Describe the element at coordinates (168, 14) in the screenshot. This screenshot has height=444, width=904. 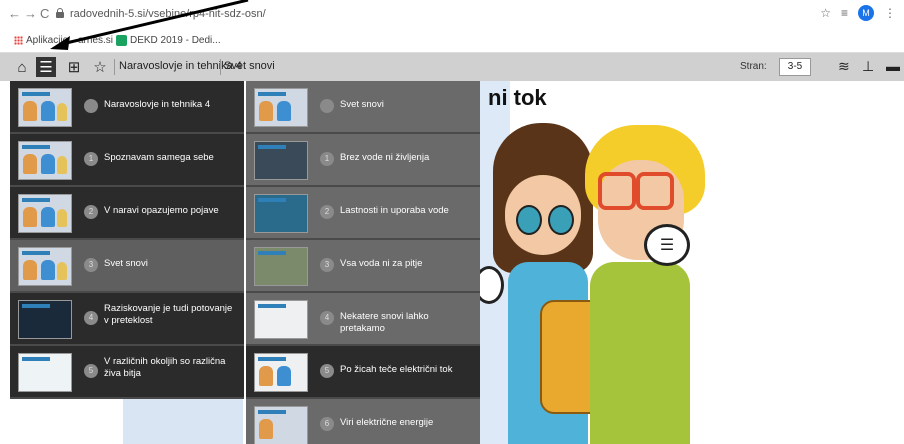
I see `url-text: radovednih-5.si/vsebine/rp4-nit-sdz-osn/` at that location.